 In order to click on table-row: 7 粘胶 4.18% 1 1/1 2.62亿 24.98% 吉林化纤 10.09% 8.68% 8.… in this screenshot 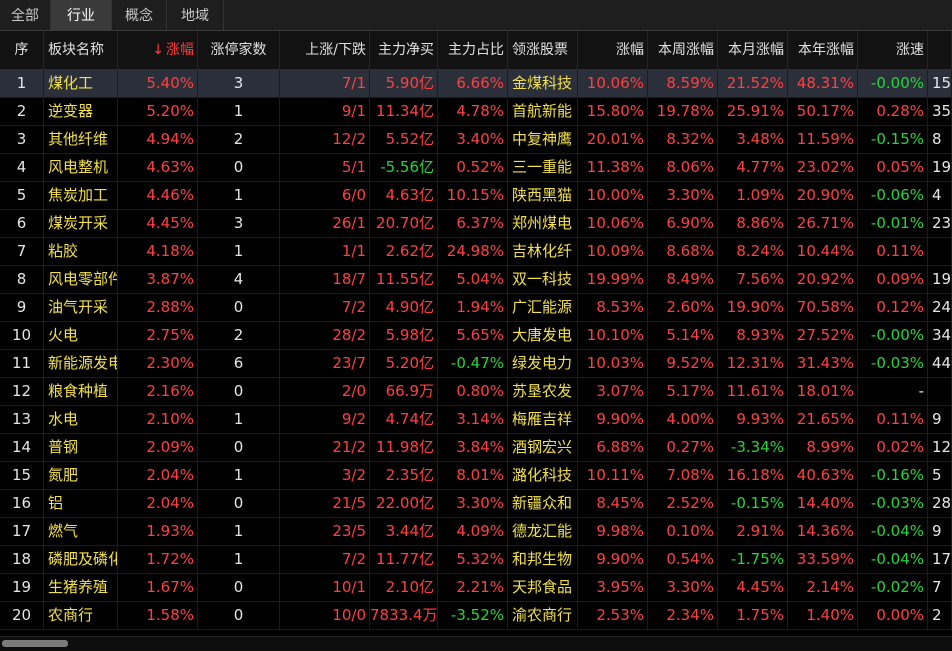, I will do `click(476, 252)`.